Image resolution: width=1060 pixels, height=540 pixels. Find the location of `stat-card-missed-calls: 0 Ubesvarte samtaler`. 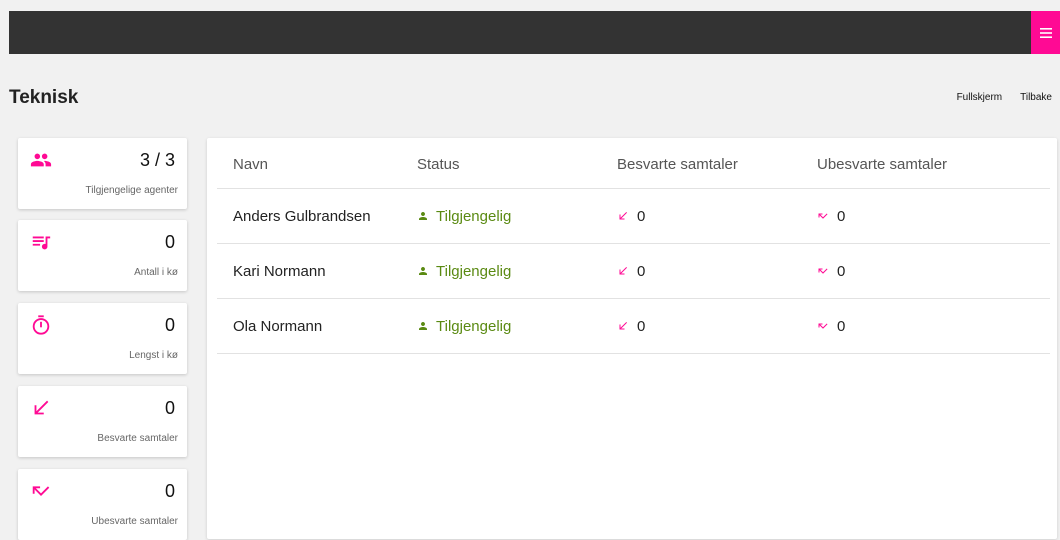

stat-card-missed-calls: 0 Ubesvarte samtaler is located at coordinates (102, 504).